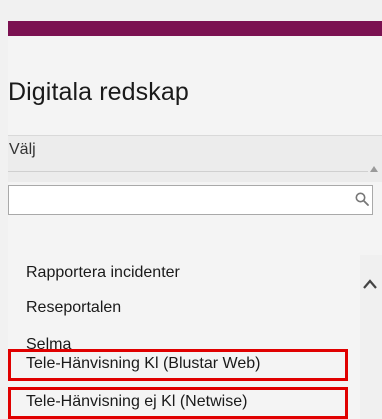 Image resolution: width=382 pixels, height=419 pixels. I want to click on list-item-tele-hanvisning-ej-kl: Tele-Hänvisning ej Kl (Netwise), so click(178, 403).